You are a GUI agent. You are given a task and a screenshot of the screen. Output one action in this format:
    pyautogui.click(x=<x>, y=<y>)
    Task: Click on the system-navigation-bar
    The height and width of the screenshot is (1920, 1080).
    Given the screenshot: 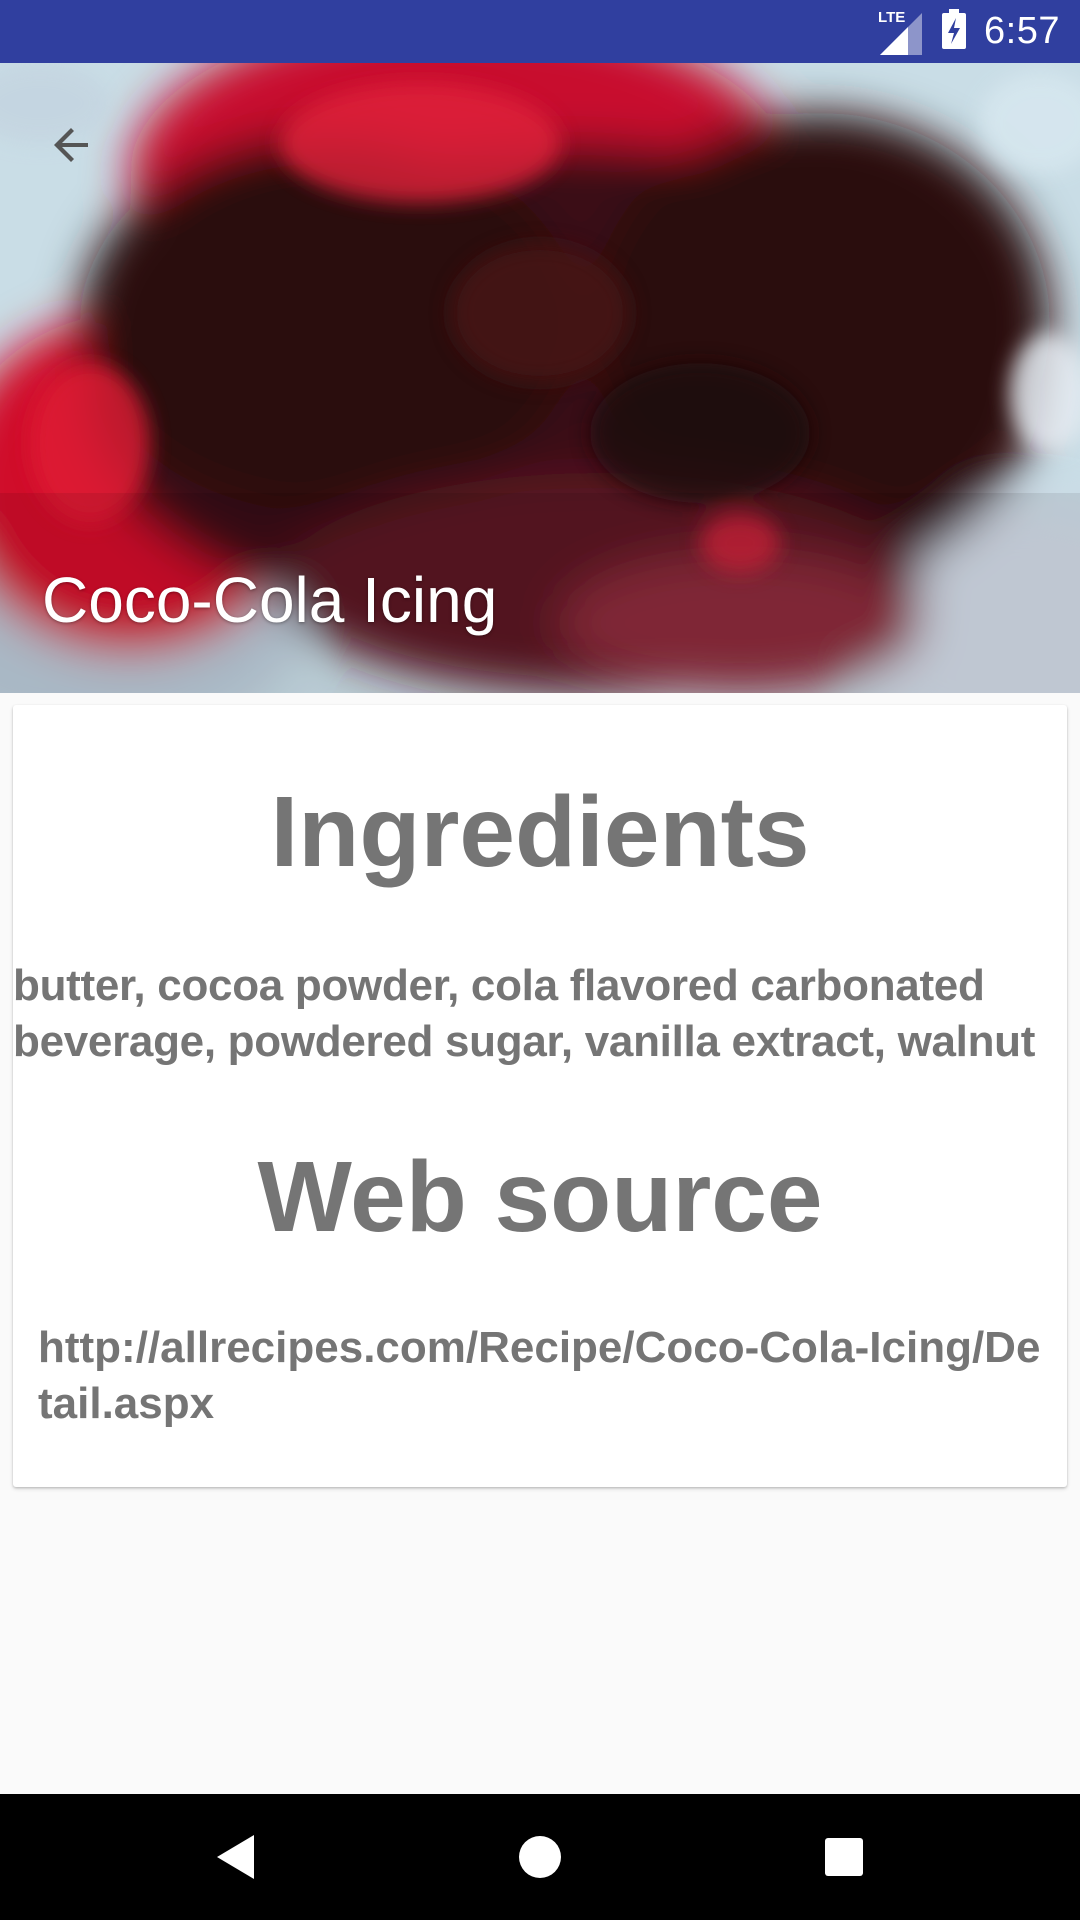 What is the action you would take?
    pyautogui.click(x=540, y=1857)
    